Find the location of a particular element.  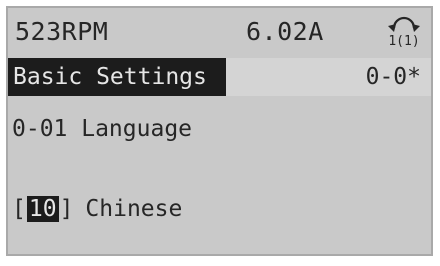

menu-title: Basic Settings is located at coordinates (117, 77).